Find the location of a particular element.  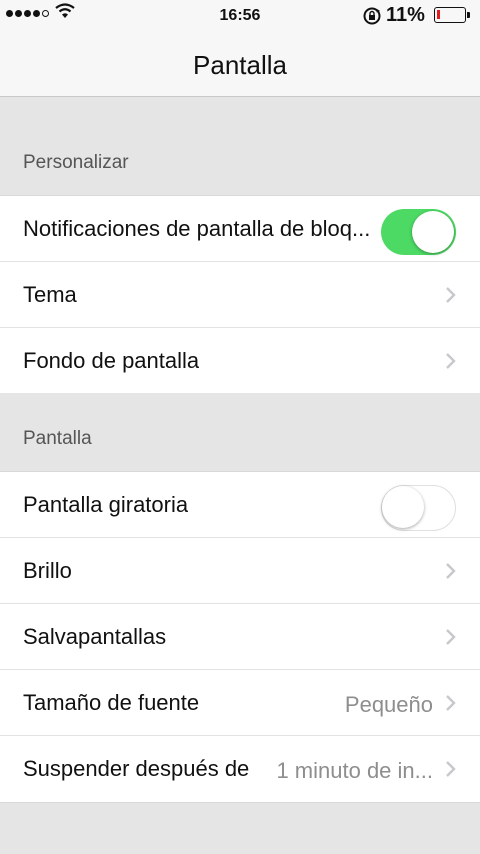

row-screensaver: Salvapantallas is located at coordinates (240, 637).